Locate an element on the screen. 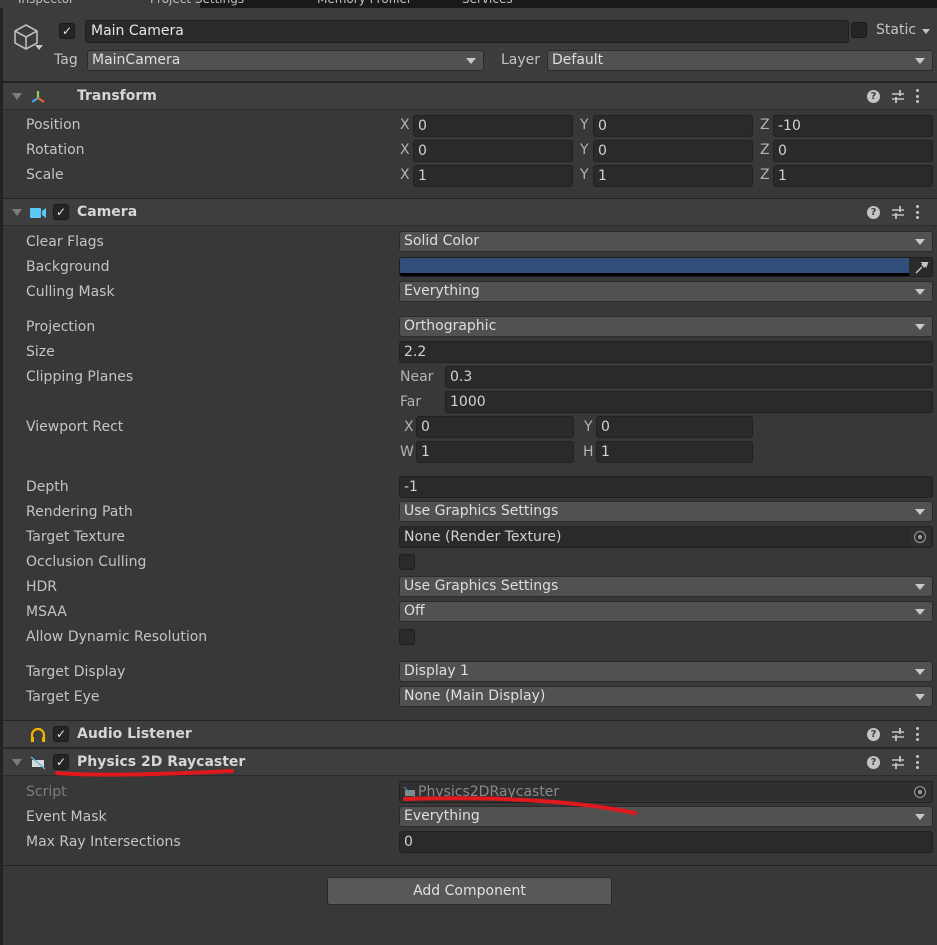 This screenshot has width=937, height=945. scale-x-field: 1 is located at coordinates (493, 176).